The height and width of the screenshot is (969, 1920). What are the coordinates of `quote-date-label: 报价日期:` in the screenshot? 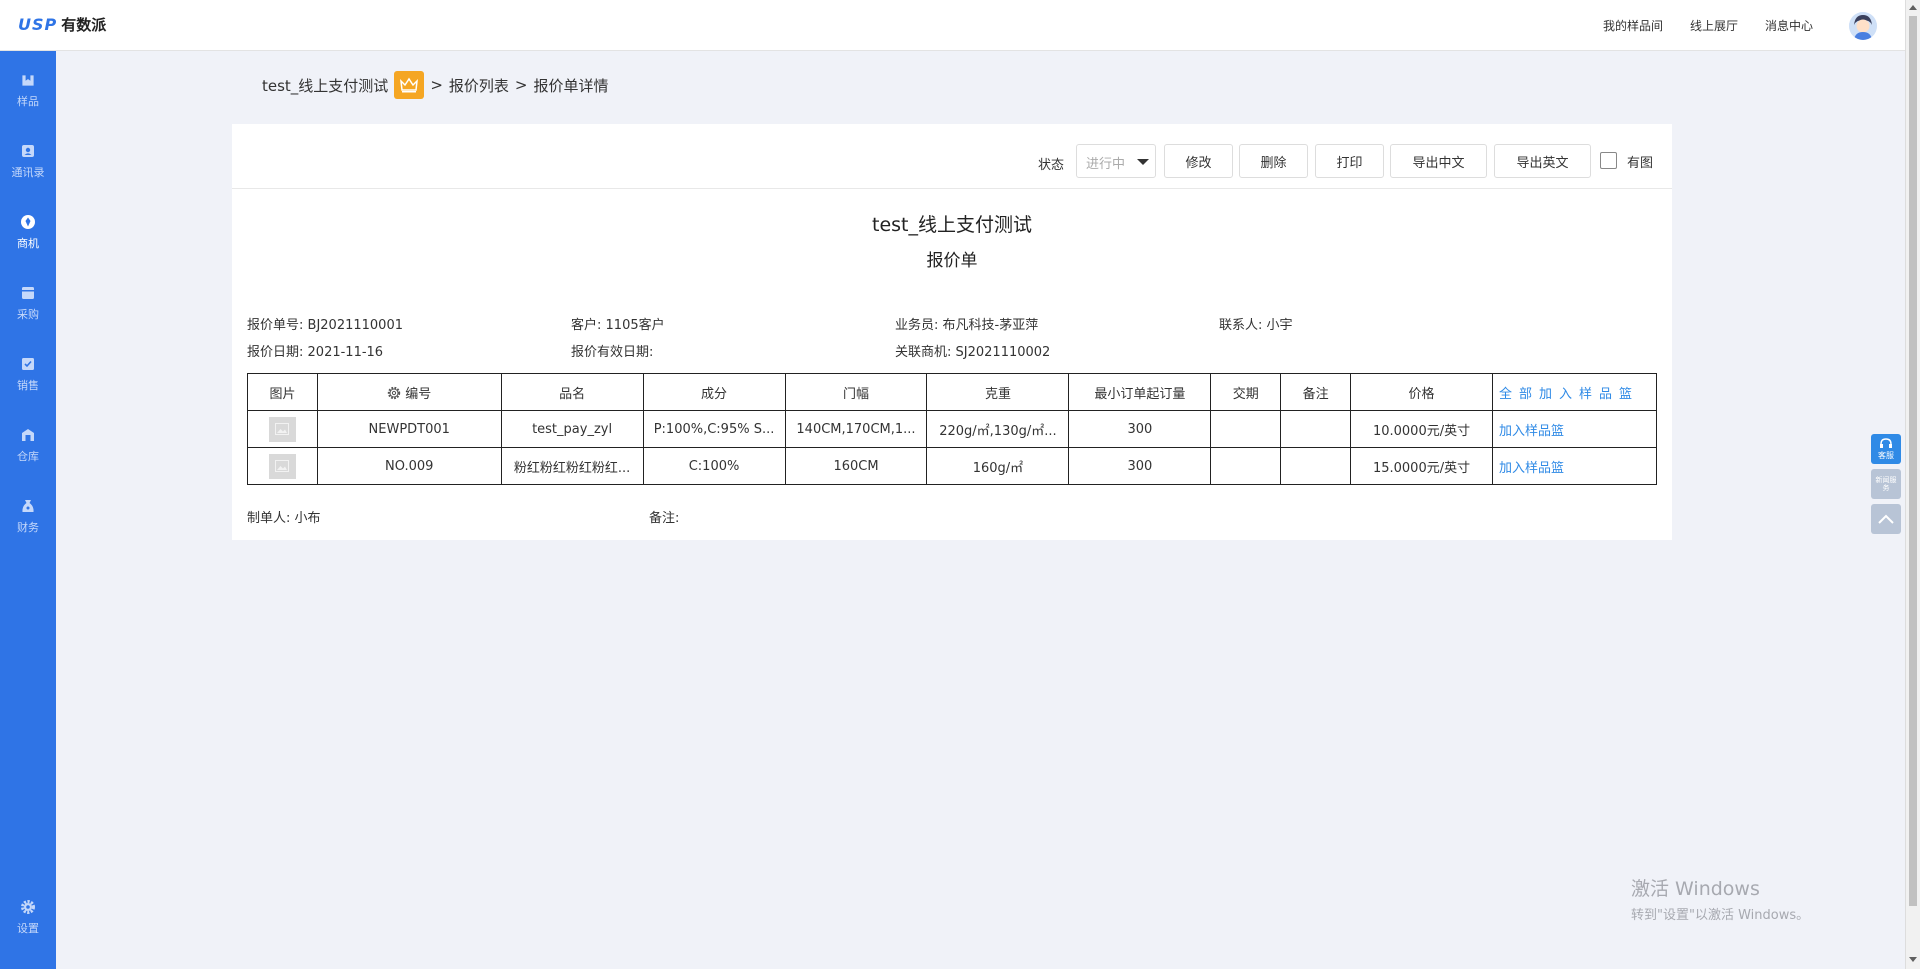 It's located at (275, 352).